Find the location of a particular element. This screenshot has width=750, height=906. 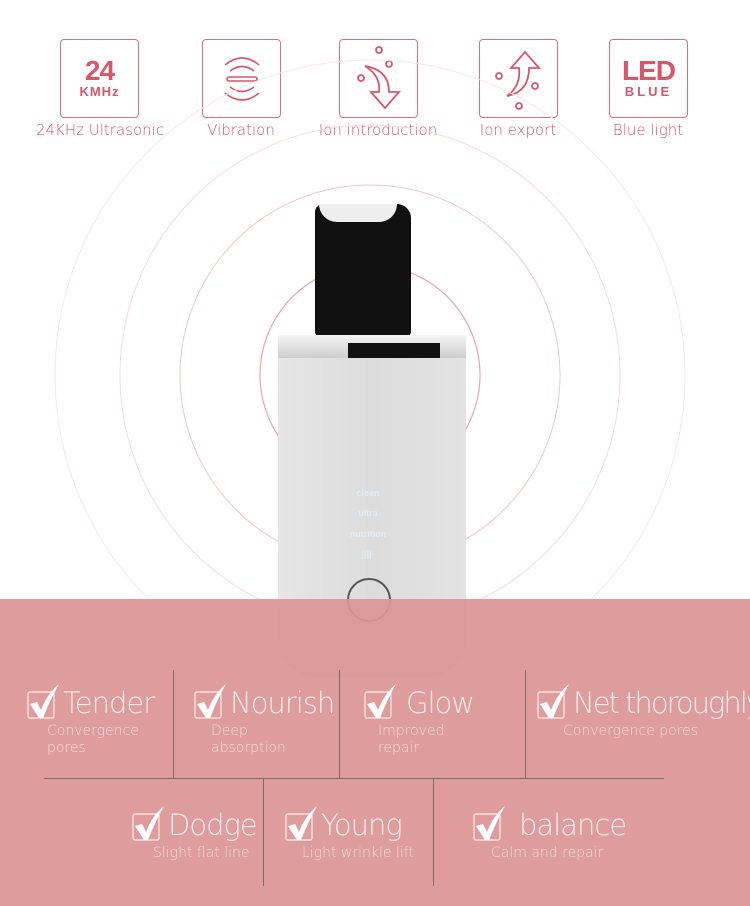

benefit-title: Nourish is located at coordinates (282, 703).